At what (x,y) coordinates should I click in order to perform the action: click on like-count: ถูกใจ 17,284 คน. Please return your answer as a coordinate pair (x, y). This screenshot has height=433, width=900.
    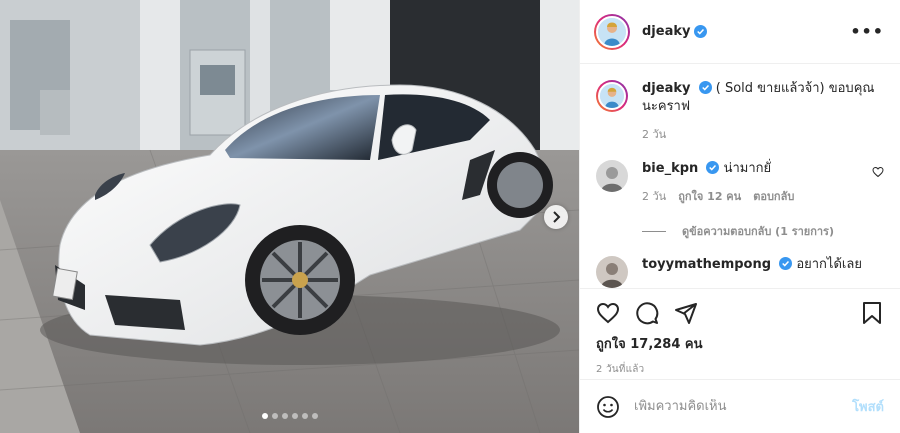
    Looking at the image, I should click on (740, 346).